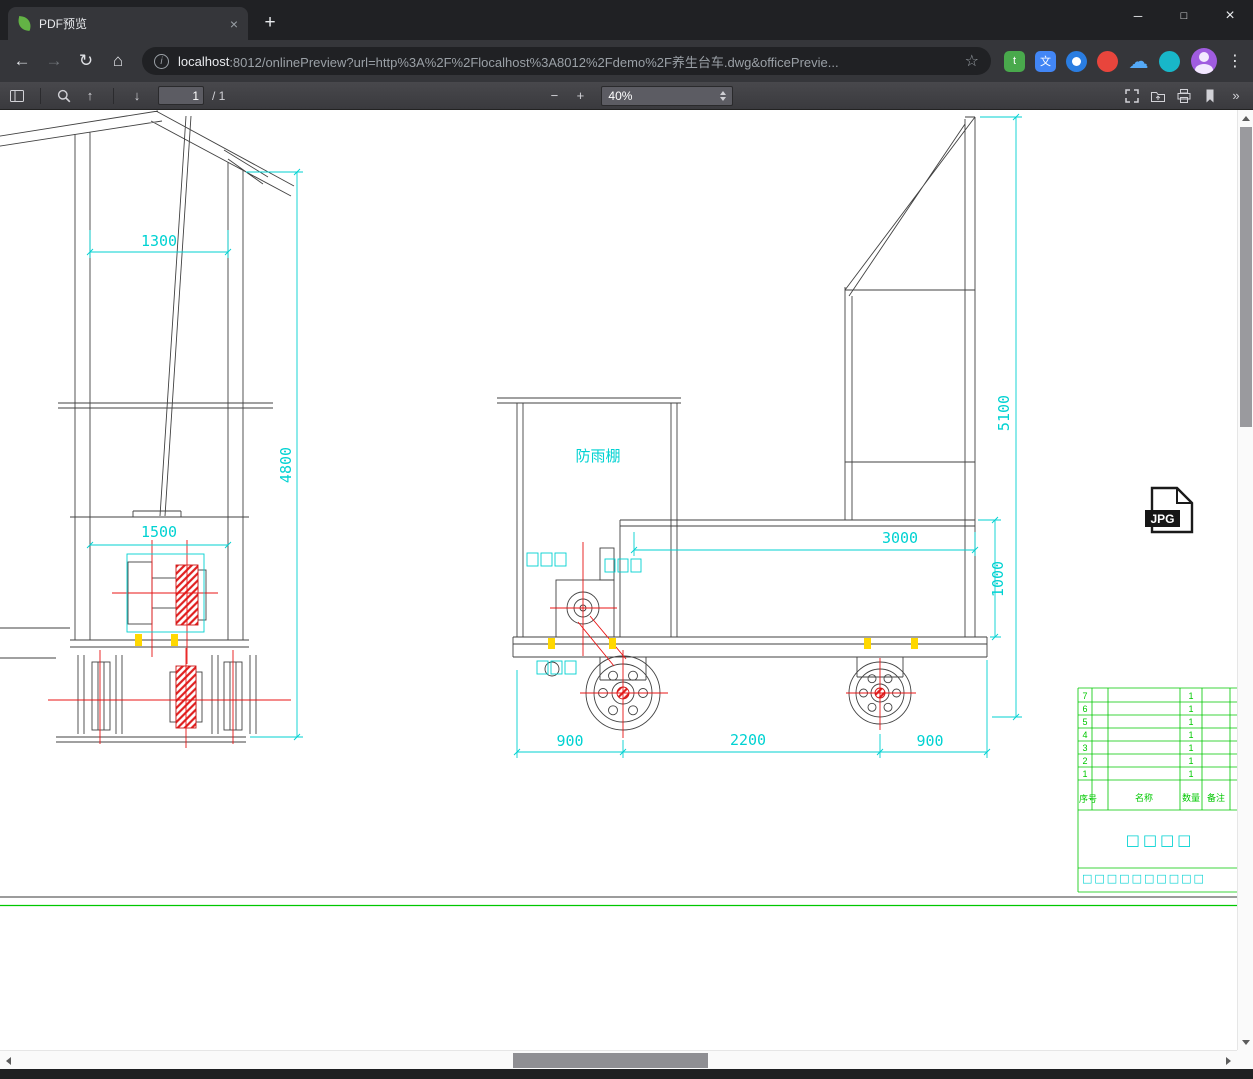 This screenshot has height=1079, width=1253. What do you see at coordinates (204, 61) in the screenshot?
I see `url-host: localhost` at bounding box center [204, 61].